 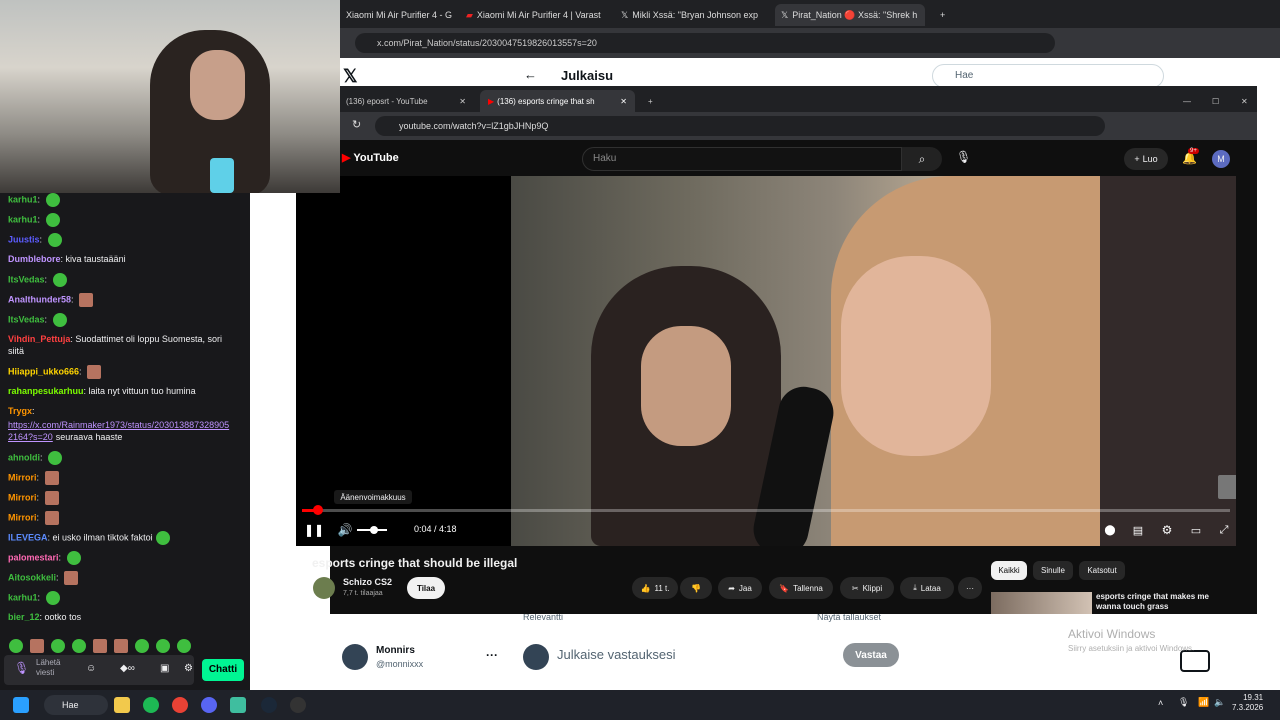 I want to click on chat-username: Aitosokkeli, so click(x=32, y=577).